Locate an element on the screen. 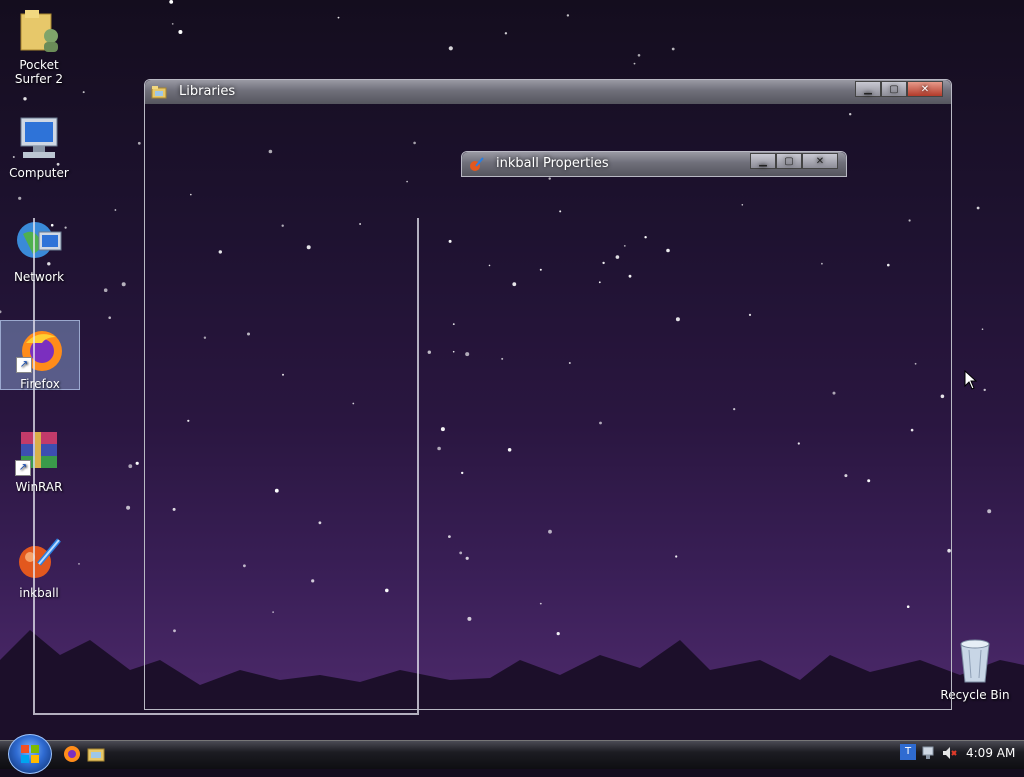  winrar-icon: ↗ is located at coordinates (39, 452).